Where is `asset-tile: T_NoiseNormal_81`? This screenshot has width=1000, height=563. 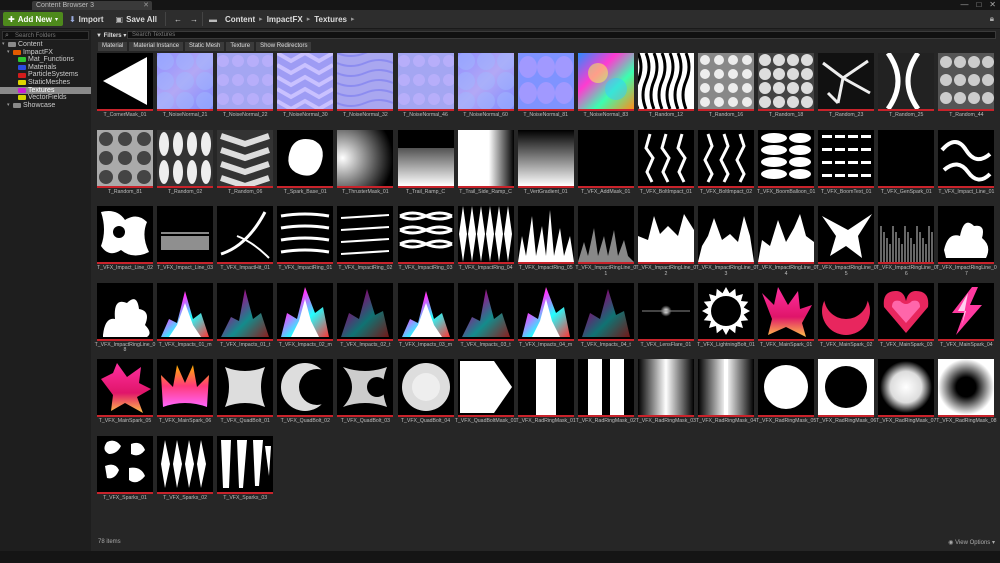 asset-tile: T_NoiseNormal_81 is located at coordinates (546, 87).